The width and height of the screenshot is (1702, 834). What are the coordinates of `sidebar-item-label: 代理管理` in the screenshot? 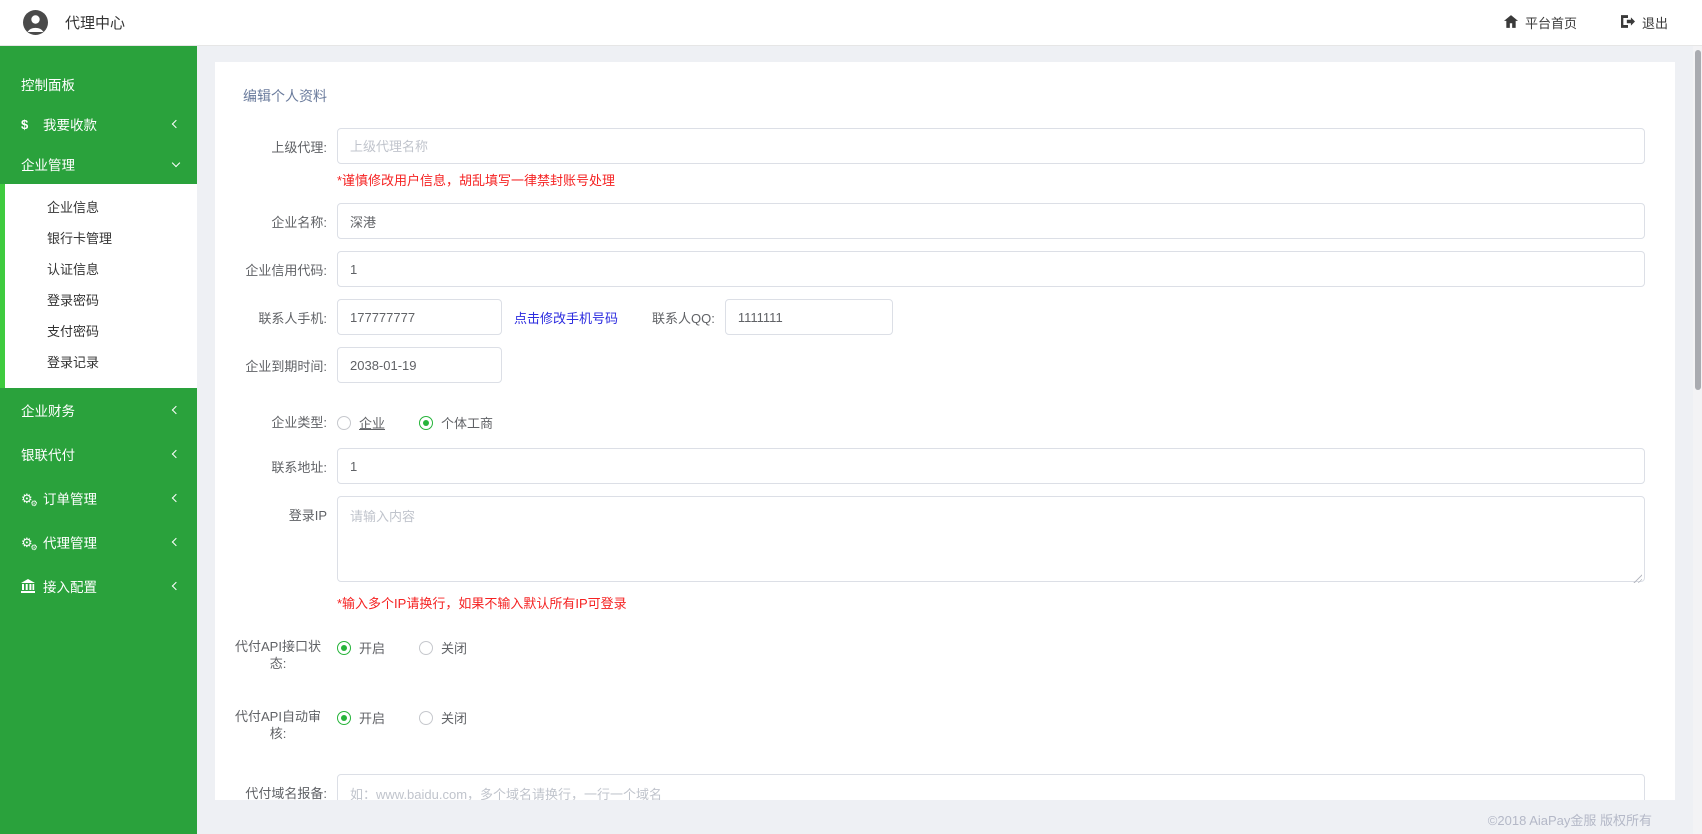 It's located at (70, 543).